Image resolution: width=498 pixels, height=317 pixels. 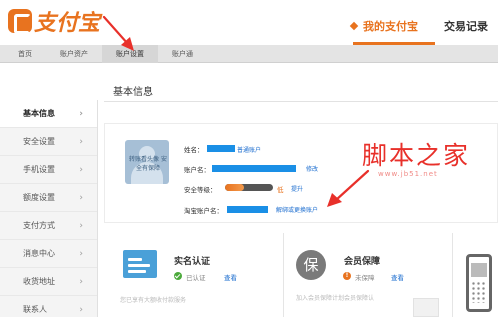 I want to click on nav-trade-record: 交易记录, so click(x=466, y=26).